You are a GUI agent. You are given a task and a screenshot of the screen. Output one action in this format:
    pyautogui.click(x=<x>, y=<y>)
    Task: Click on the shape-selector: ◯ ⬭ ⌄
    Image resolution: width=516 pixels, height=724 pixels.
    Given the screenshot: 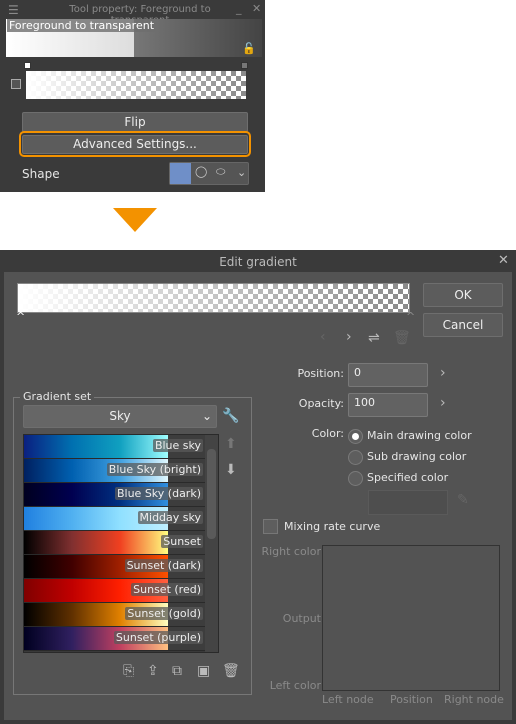 What is the action you would take?
    pyautogui.click(x=209, y=173)
    